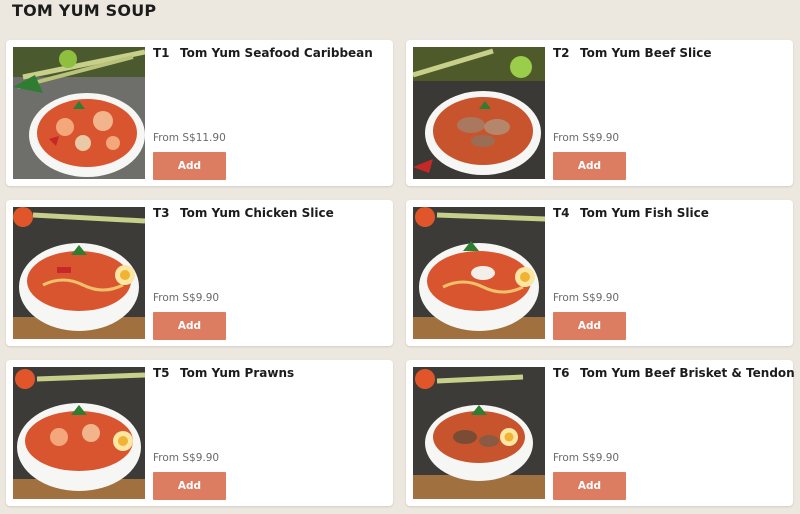  I want to click on menu-item-card: T5 Tom Yum Prawns From S$9.90 Add, so click(199, 433).